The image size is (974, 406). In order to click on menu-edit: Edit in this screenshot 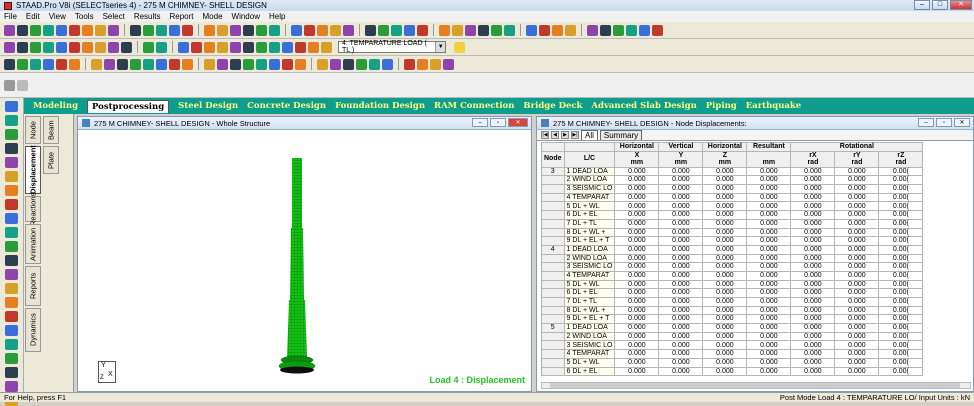, I will do `click(33, 16)`.